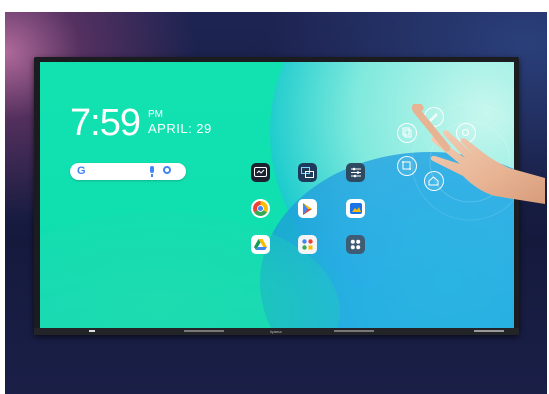 Image resolution: width=549 pixels, height=394 pixels. Describe the element at coordinates (307, 244) in the screenshot. I see `google-folder-icon` at that location.